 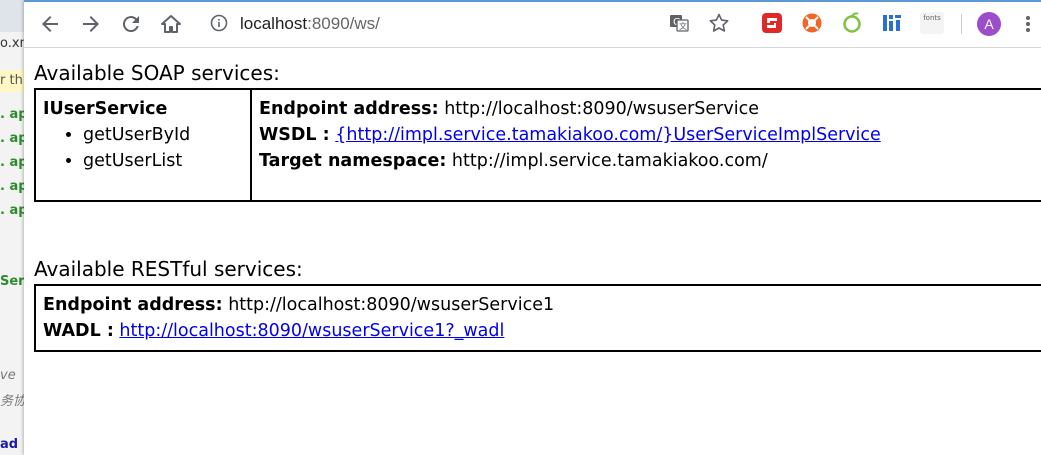 I want to click on namespace-value: http://impl.service.tamakiakoo.com/, so click(x=609, y=161).